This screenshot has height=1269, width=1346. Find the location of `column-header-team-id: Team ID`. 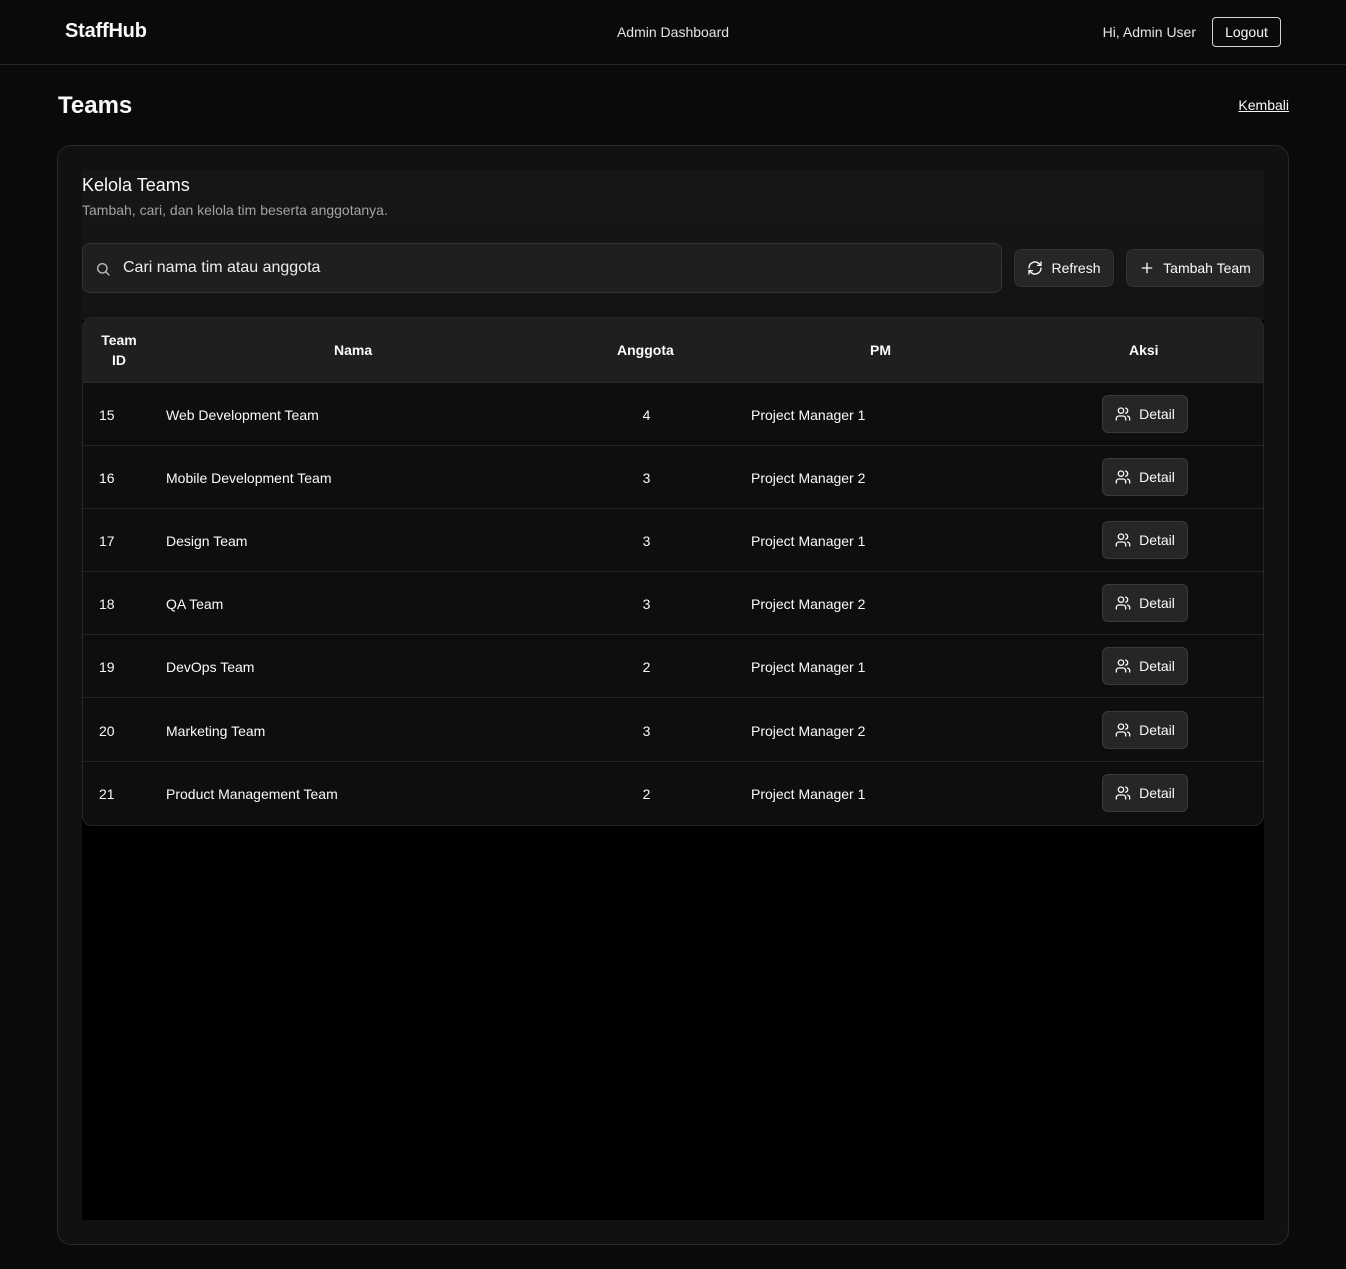

column-header-team-id: Team ID is located at coordinates (119, 350).